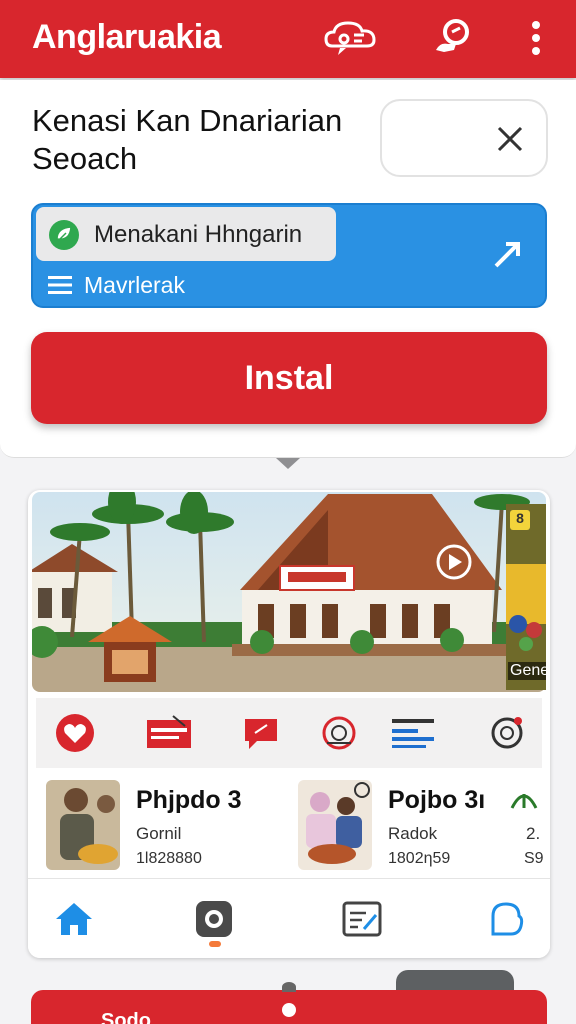 This screenshot has width=576, height=1024. I want to click on edit-document-icon, so click(362, 919).